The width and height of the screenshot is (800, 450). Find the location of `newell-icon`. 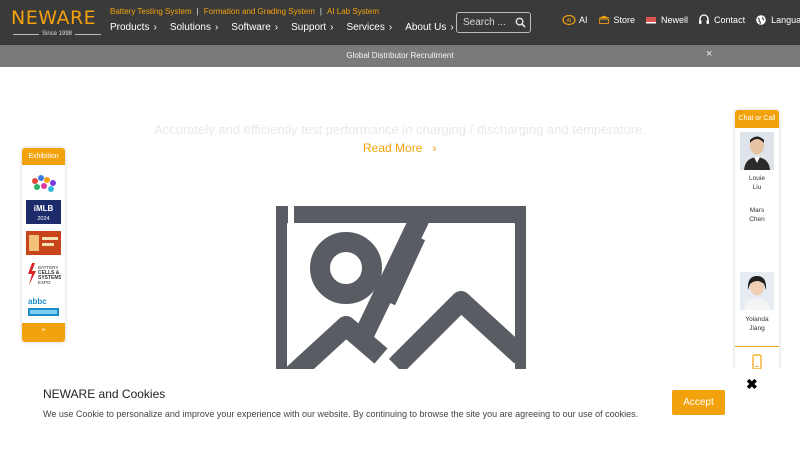

newell-icon is located at coordinates (651, 20).